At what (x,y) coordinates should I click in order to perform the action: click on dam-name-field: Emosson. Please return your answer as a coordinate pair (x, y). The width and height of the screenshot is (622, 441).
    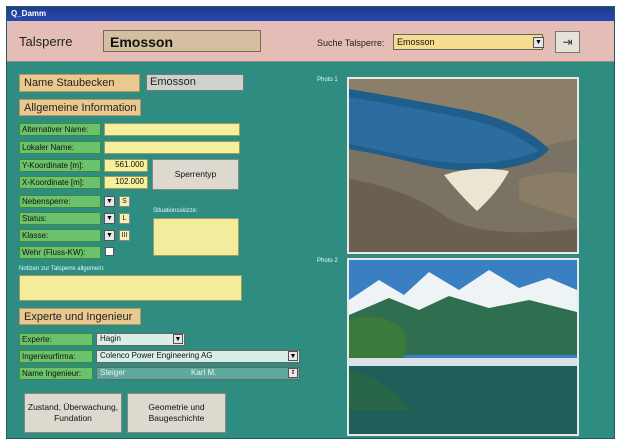
    Looking at the image, I should click on (182, 41).